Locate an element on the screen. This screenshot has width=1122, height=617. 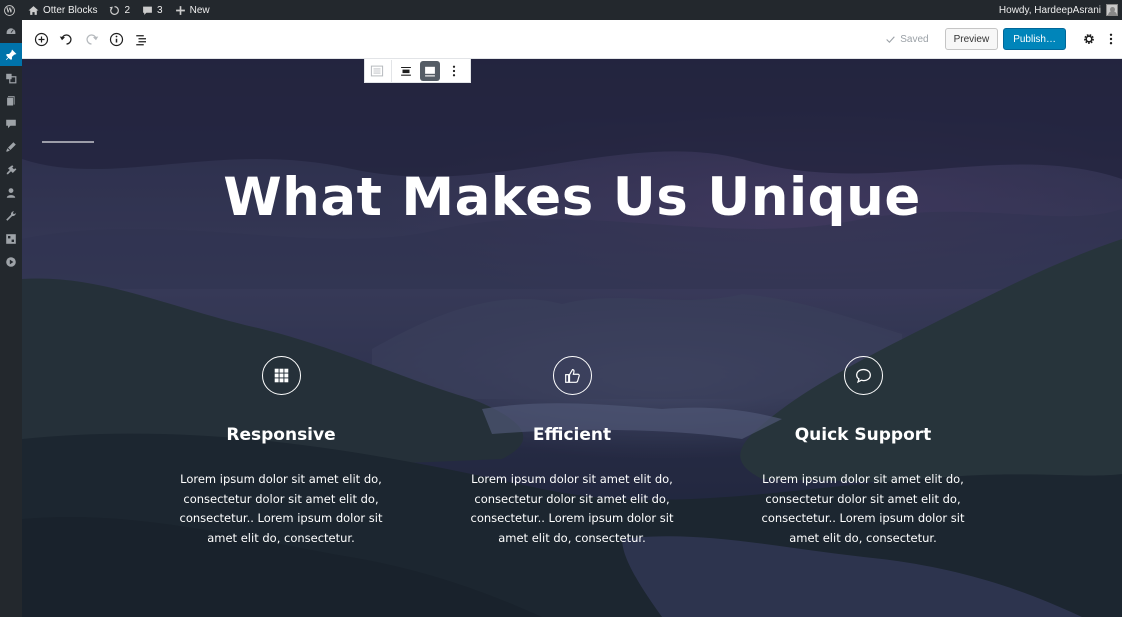
full-width-icon is located at coordinates (430, 70).